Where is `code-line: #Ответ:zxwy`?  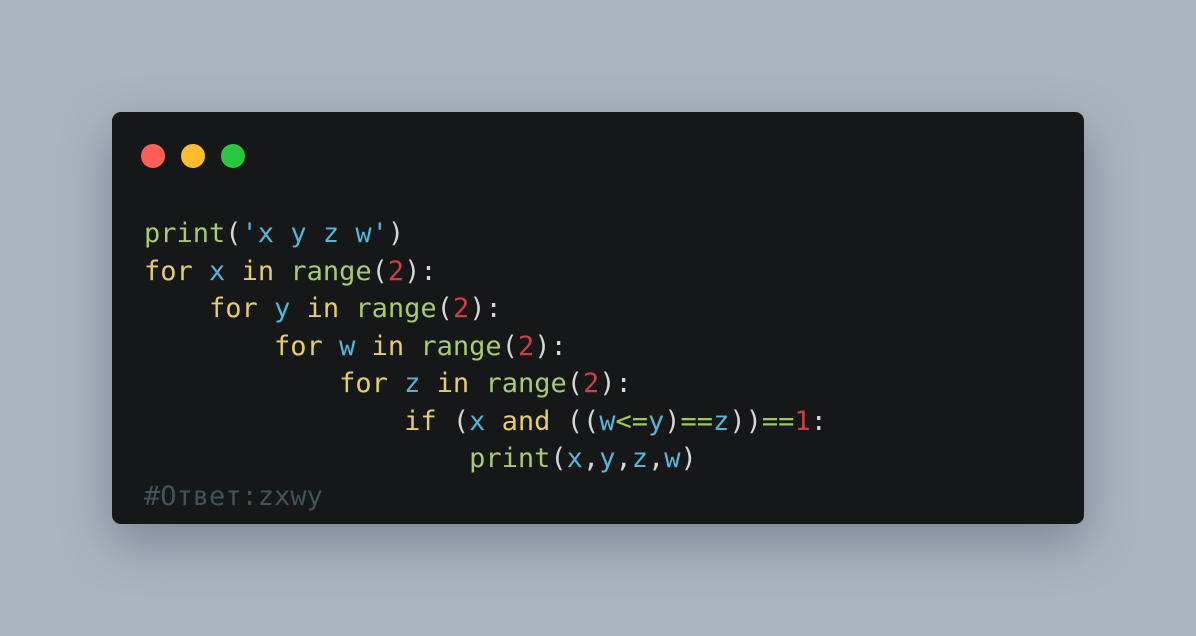
code-line: #Ответ:zxwy is located at coordinates (485, 497).